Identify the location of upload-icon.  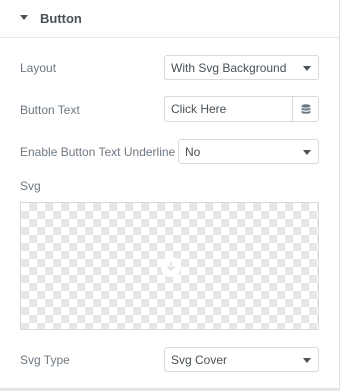
(171, 267).